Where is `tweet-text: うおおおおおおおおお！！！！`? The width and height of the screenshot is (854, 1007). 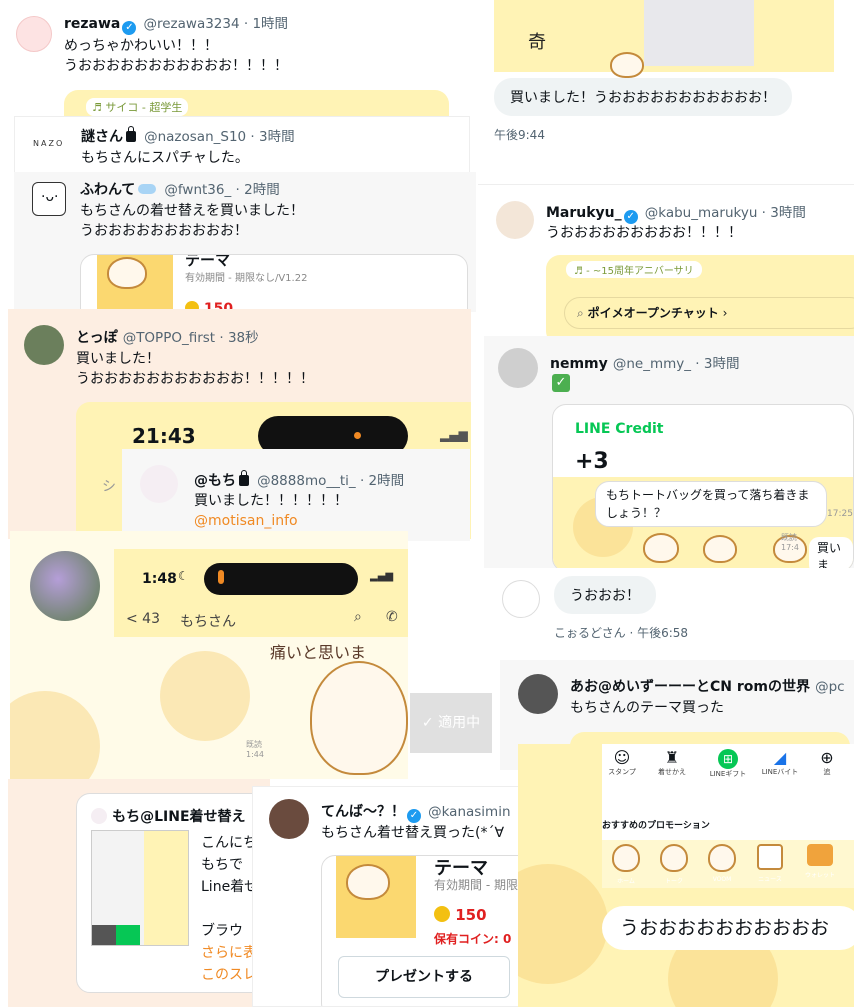
tweet-text: うおおおおおおおおお！！！！ is located at coordinates (644, 233).